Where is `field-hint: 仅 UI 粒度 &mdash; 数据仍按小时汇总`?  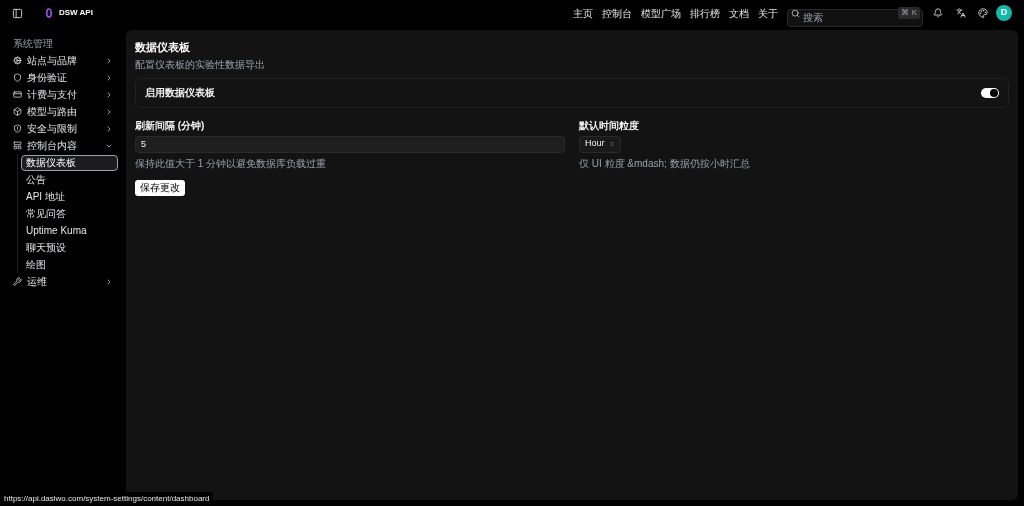
field-hint: 仅 UI 粒度 &mdash; 数据仍按小时汇总 is located at coordinates (664, 163).